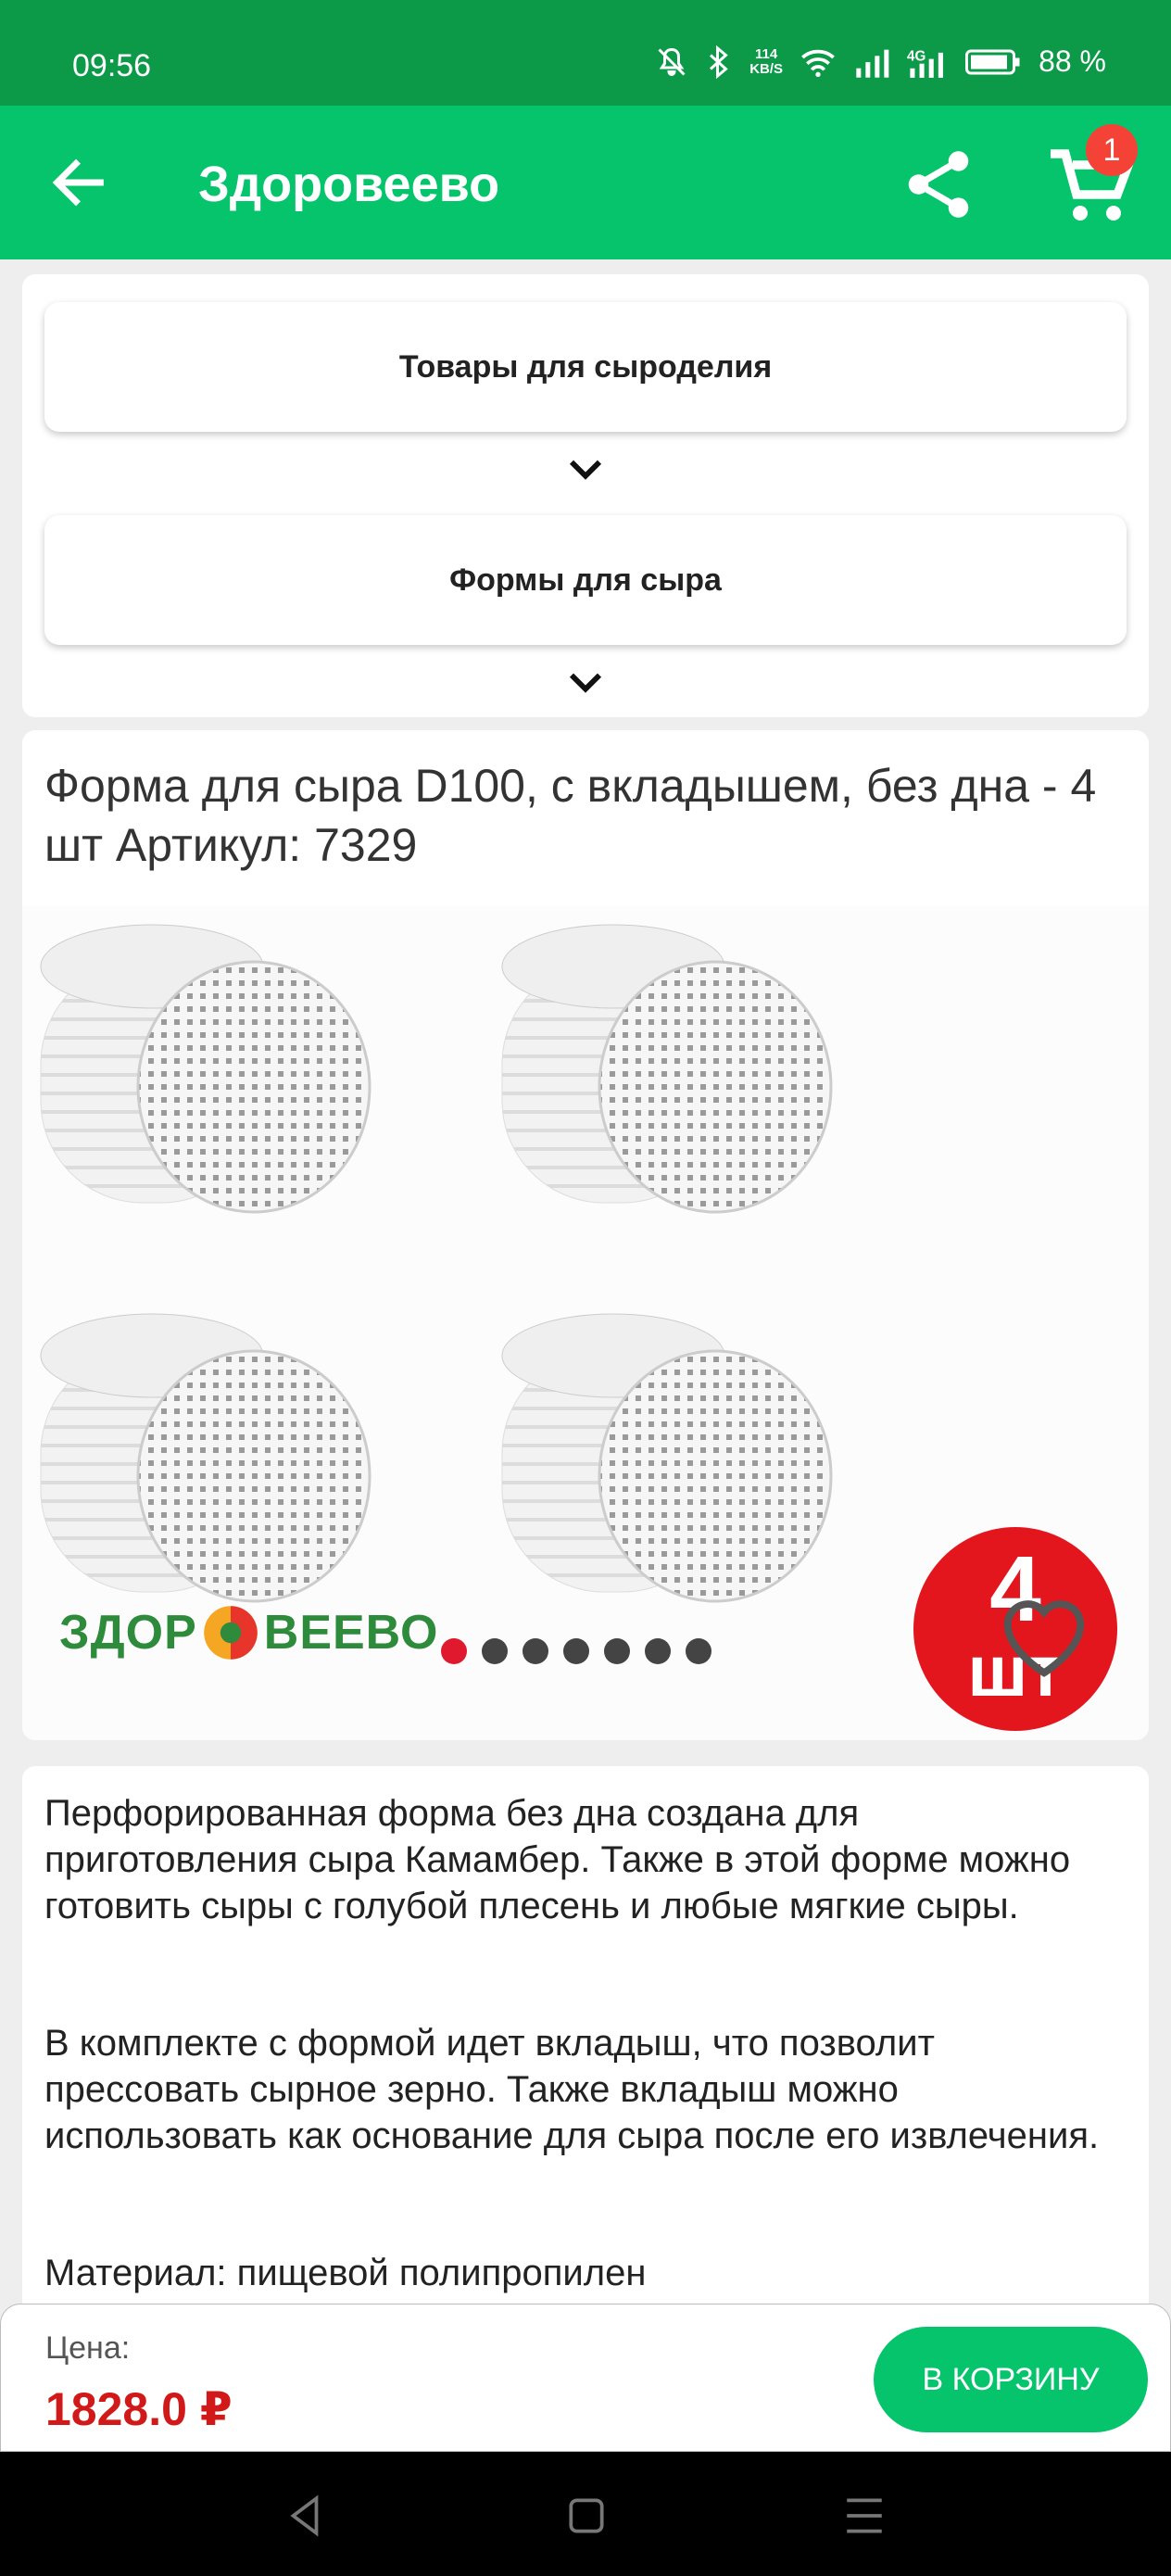 The width and height of the screenshot is (1171, 2576). I want to click on signal-4g-icon: 4G, so click(925, 63).